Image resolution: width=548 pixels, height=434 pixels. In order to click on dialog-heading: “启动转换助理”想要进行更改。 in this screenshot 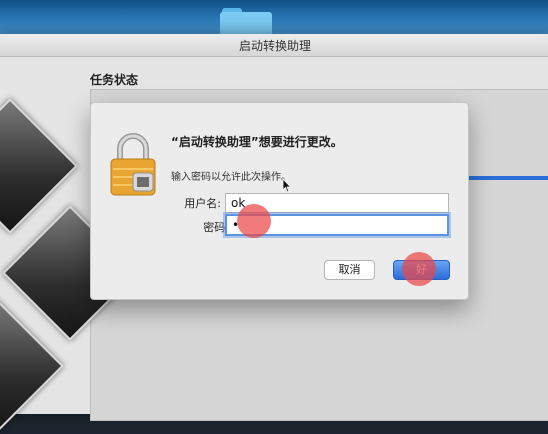, I will do `click(257, 142)`.